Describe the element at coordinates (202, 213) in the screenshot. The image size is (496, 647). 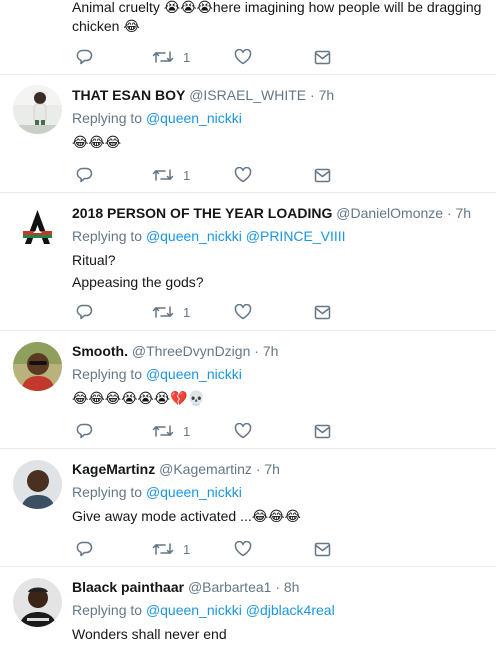
I see `display-name: 2018 PERSON OF THE YEAR LOADING` at that location.